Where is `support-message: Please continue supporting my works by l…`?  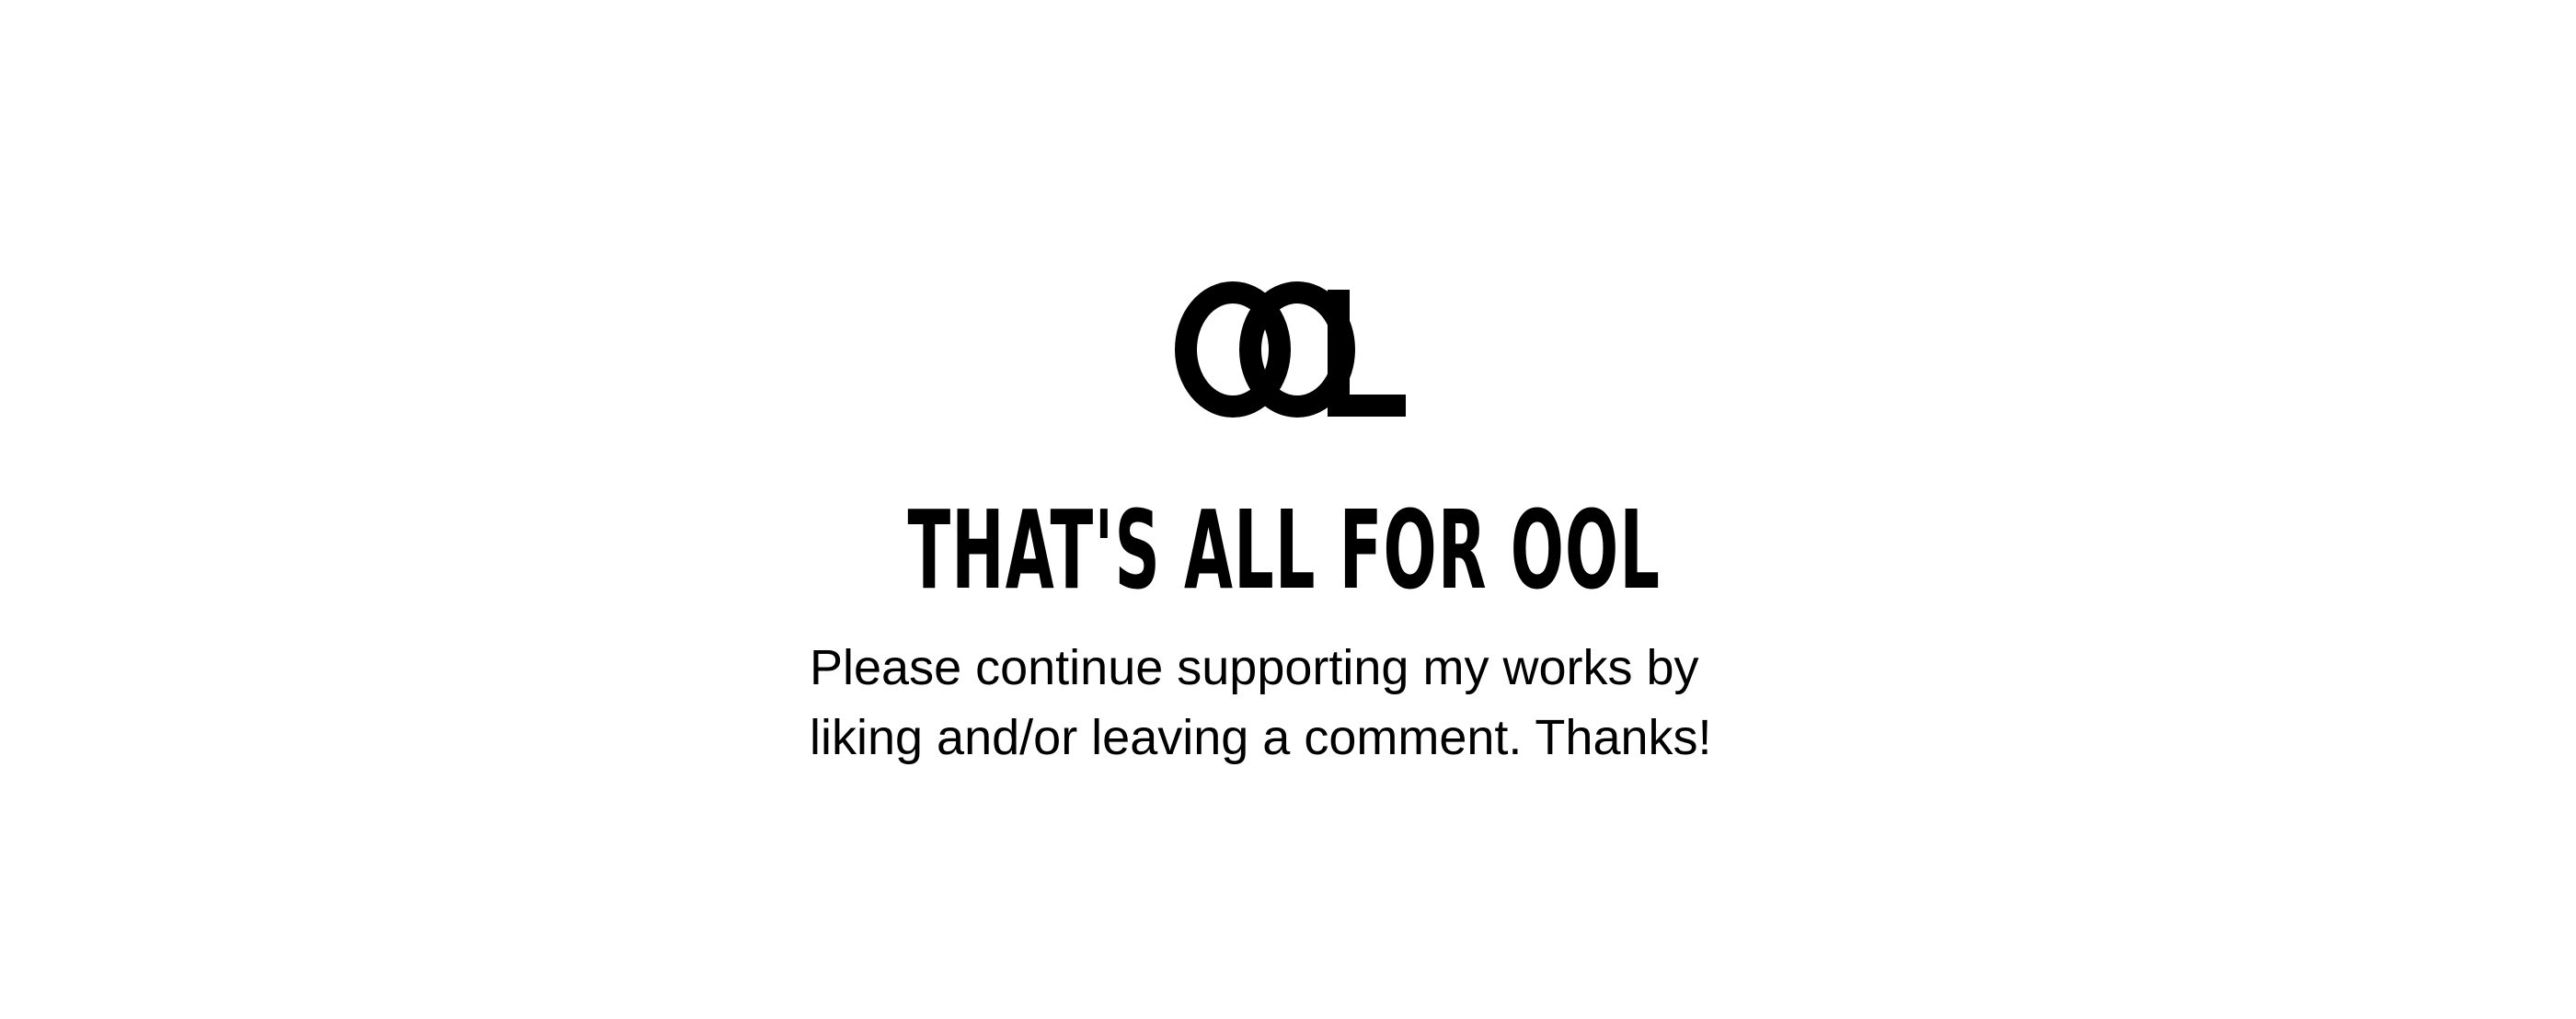
support-message: Please continue supporting my works by l… is located at coordinates (1316, 703).